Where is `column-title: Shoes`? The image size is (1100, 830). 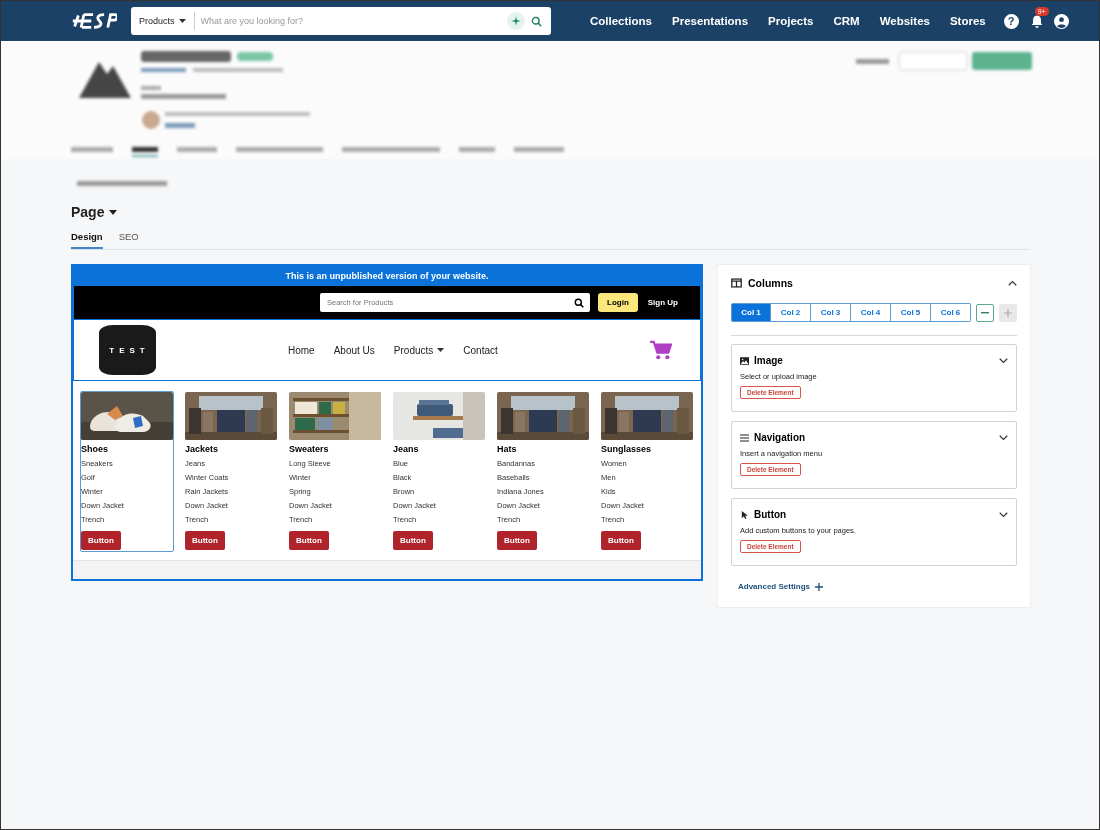
column-title: Shoes is located at coordinates (95, 449).